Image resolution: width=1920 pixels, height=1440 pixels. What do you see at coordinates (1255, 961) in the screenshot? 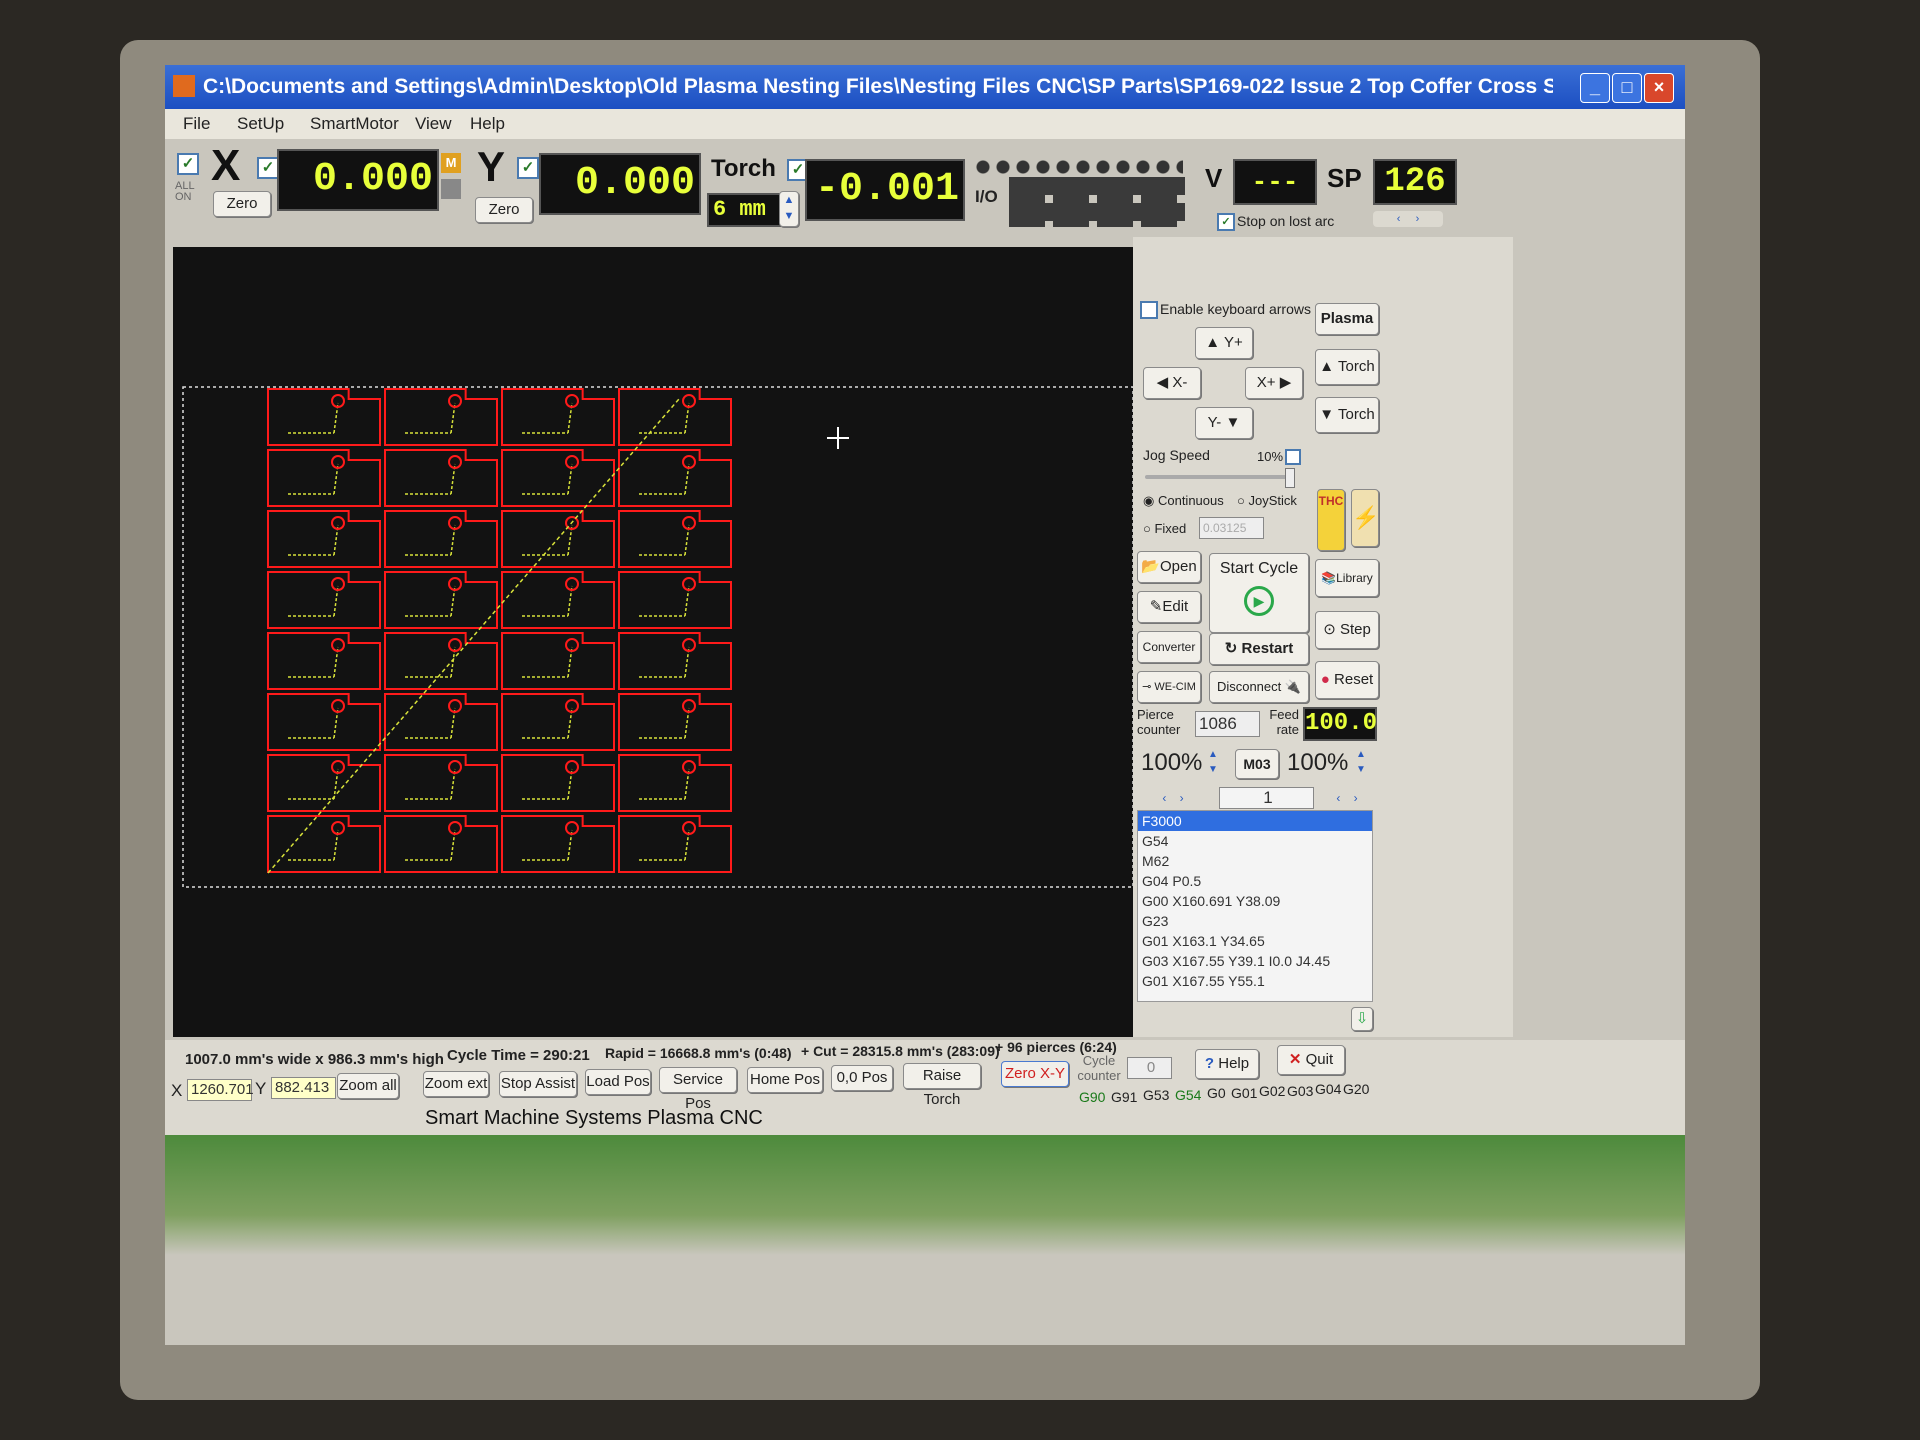
I see `gcode-line: G03 X167.55 Y39.1 I0.0 J4.45` at bounding box center [1255, 961].